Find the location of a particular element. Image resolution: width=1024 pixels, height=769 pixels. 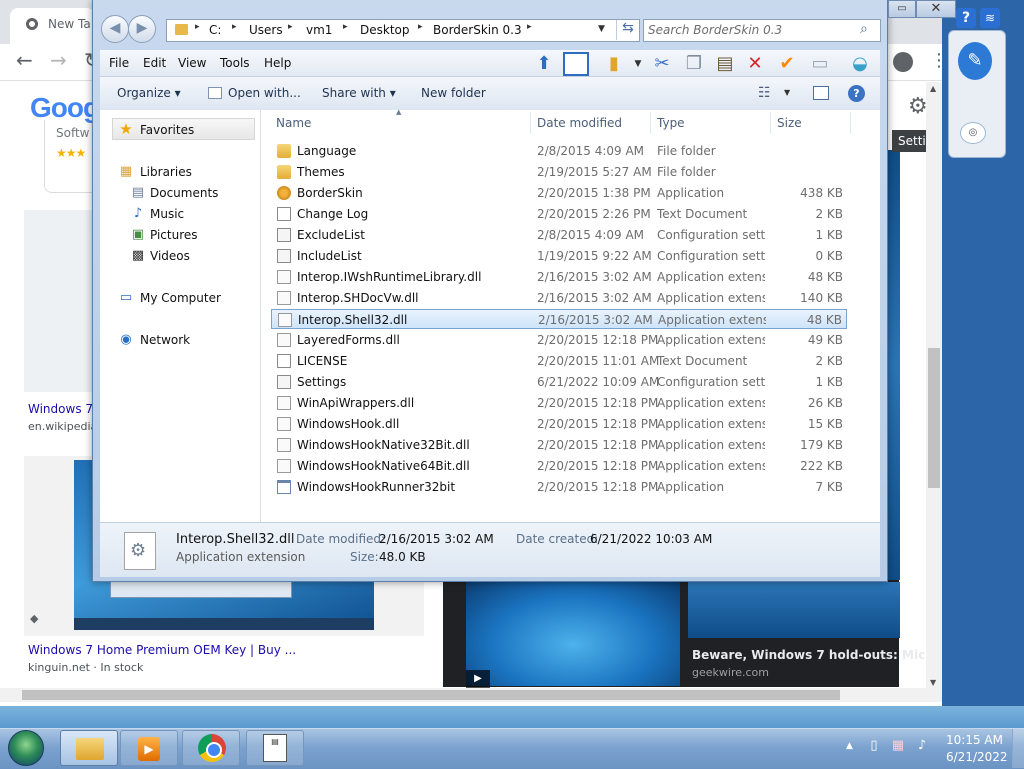

image-result-title: Windows 7 is located at coordinates (60, 409).